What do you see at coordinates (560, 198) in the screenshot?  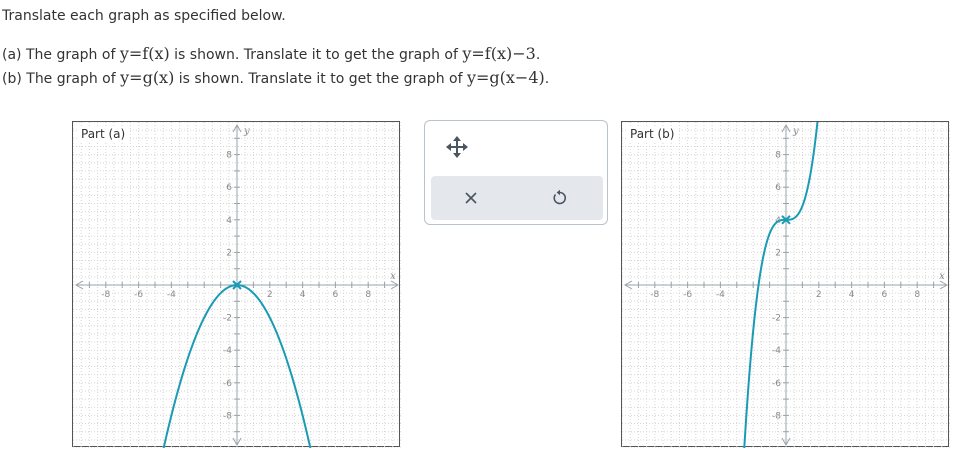 I see `undo-icon` at bounding box center [560, 198].